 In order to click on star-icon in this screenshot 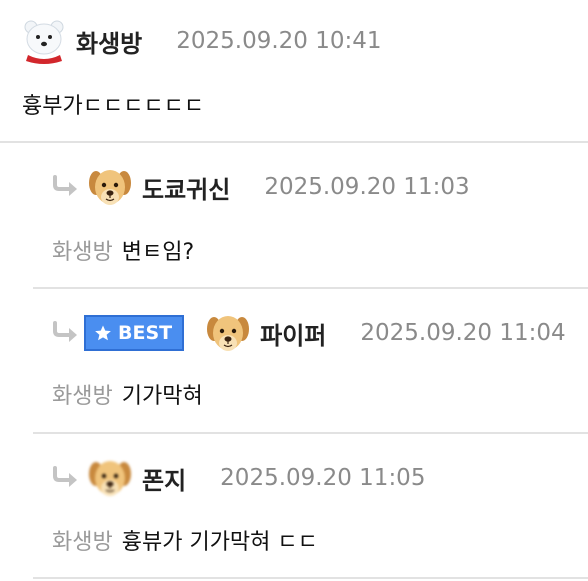, I will do `click(103, 333)`.